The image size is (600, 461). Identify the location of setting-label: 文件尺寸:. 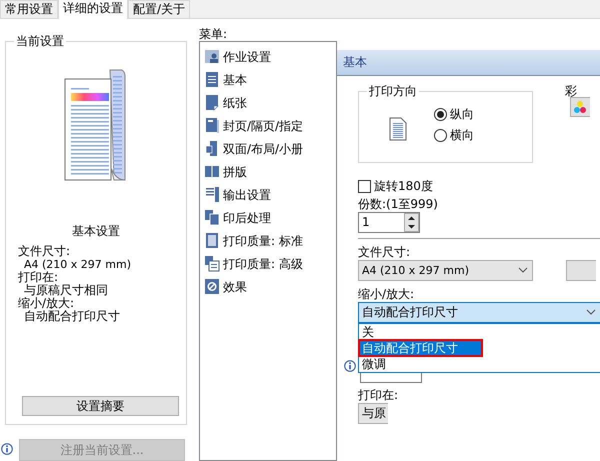
(44, 251).